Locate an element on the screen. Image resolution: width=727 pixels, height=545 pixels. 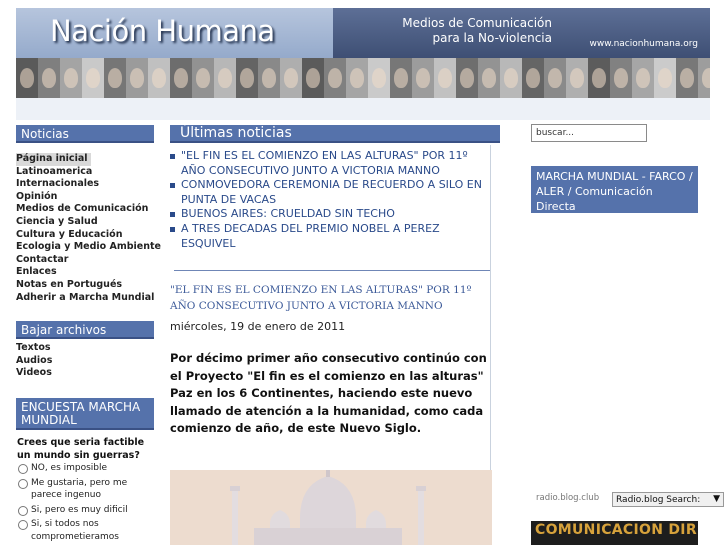
menu-item-label: Cultura y Educación is located at coordinates (69, 234).